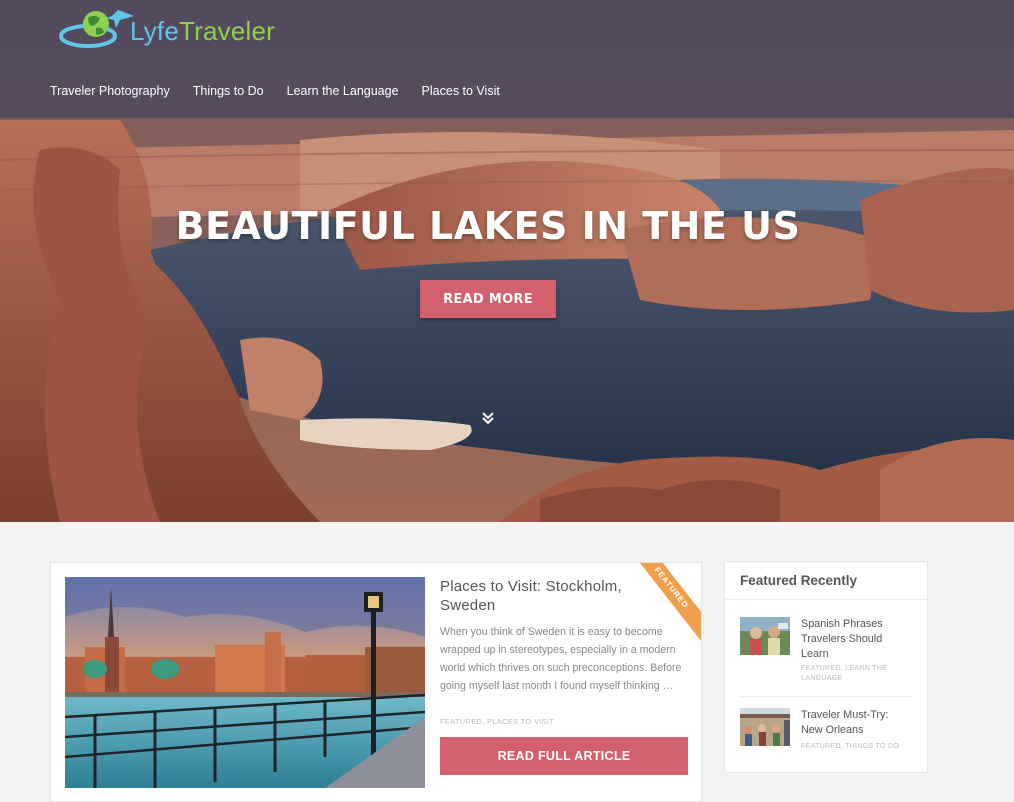 The width and height of the screenshot is (1014, 802). What do you see at coordinates (110, 91) in the screenshot?
I see `nav-item-traveler-photography: Traveler Photography` at bounding box center [110, 91].